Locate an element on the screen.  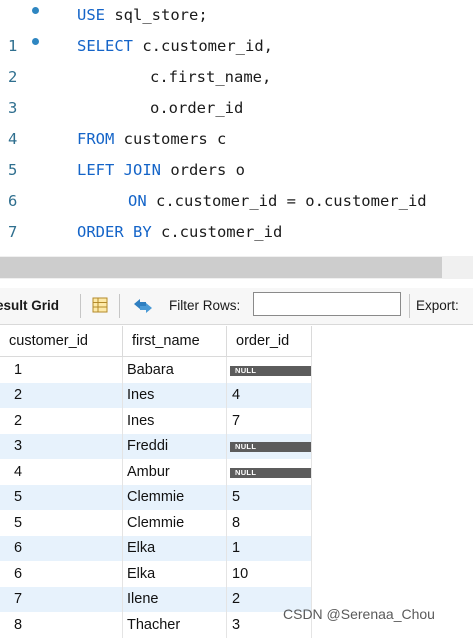
column-header-first-name: first_name is located at coordinates (174, 341).